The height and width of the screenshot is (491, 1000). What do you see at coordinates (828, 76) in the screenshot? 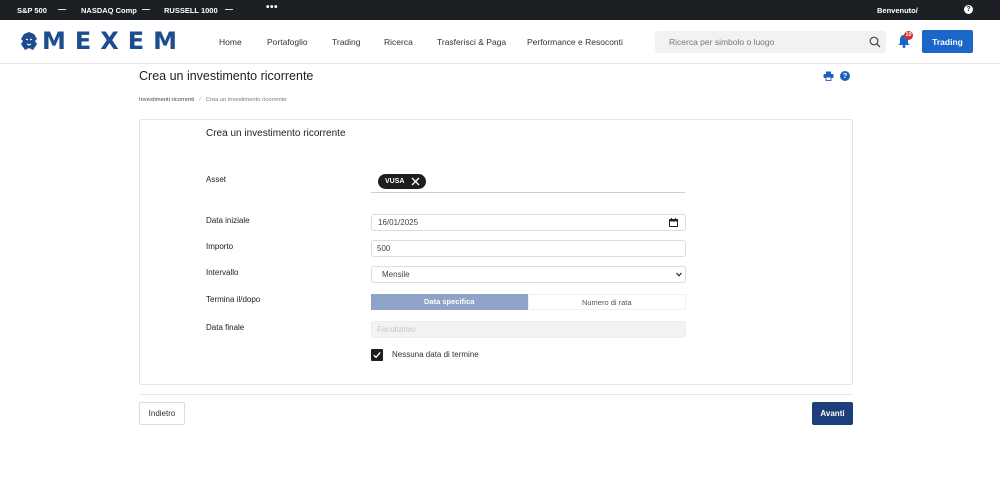
I see `print-icon` at bounding box center [828, 76].